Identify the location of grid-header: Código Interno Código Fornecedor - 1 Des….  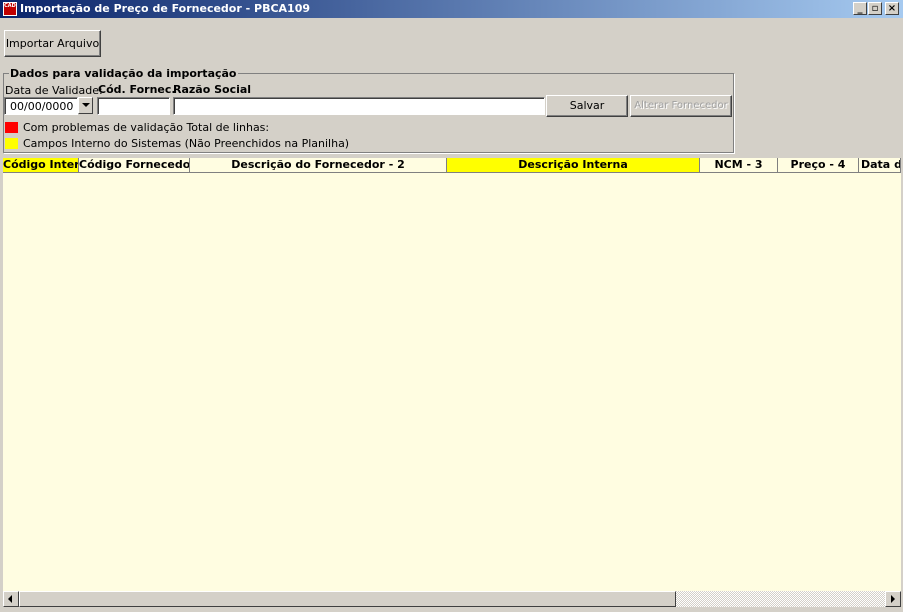
(452, 165).